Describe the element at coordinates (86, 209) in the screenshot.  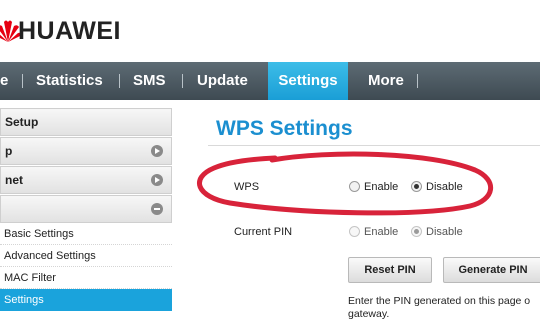
I see `sidebar-item-wlan` at that location.